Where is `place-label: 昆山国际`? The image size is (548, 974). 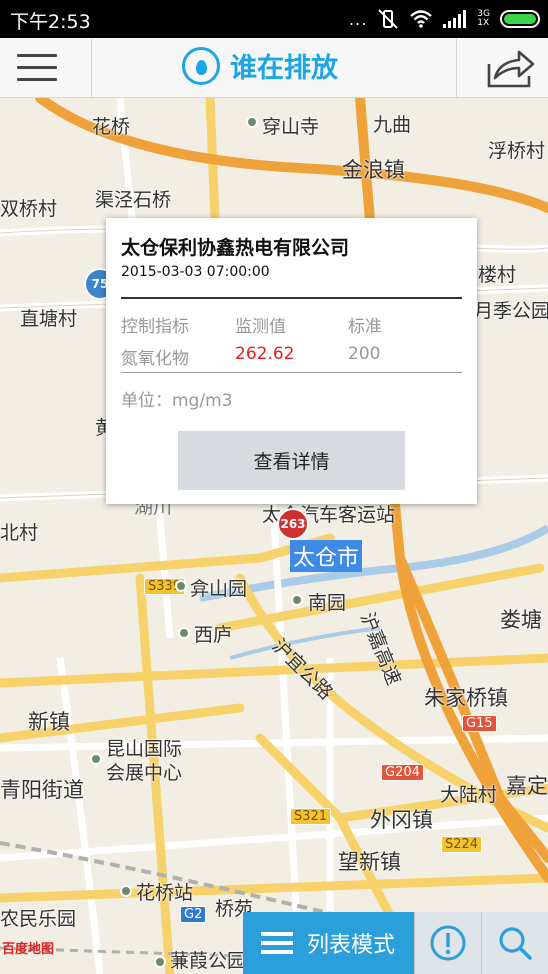 place-label: 昆山国际 is located at coordinates (144, 749).